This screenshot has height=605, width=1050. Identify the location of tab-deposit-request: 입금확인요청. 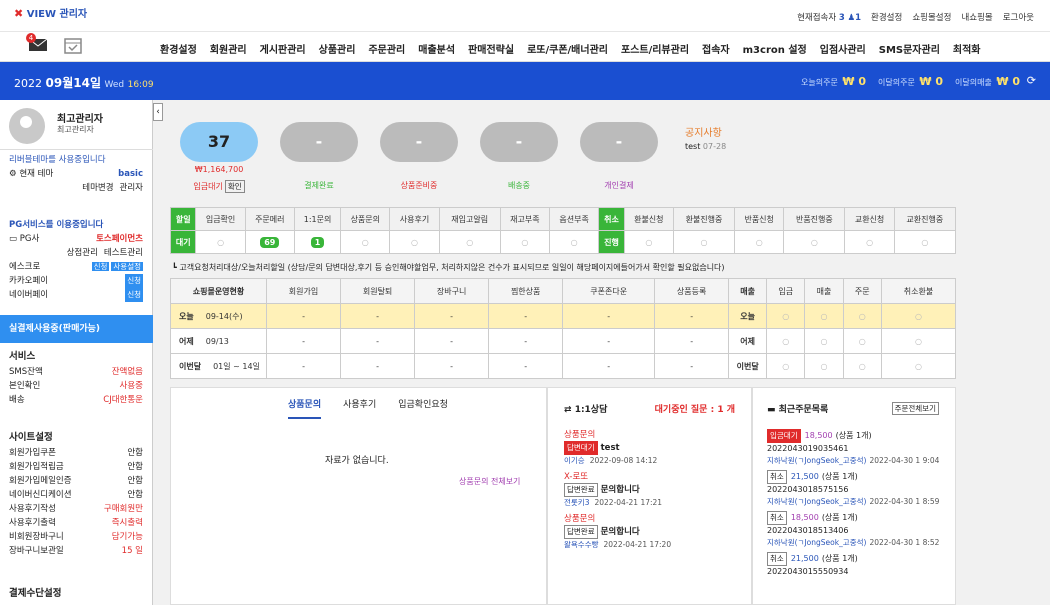
(423, 408).